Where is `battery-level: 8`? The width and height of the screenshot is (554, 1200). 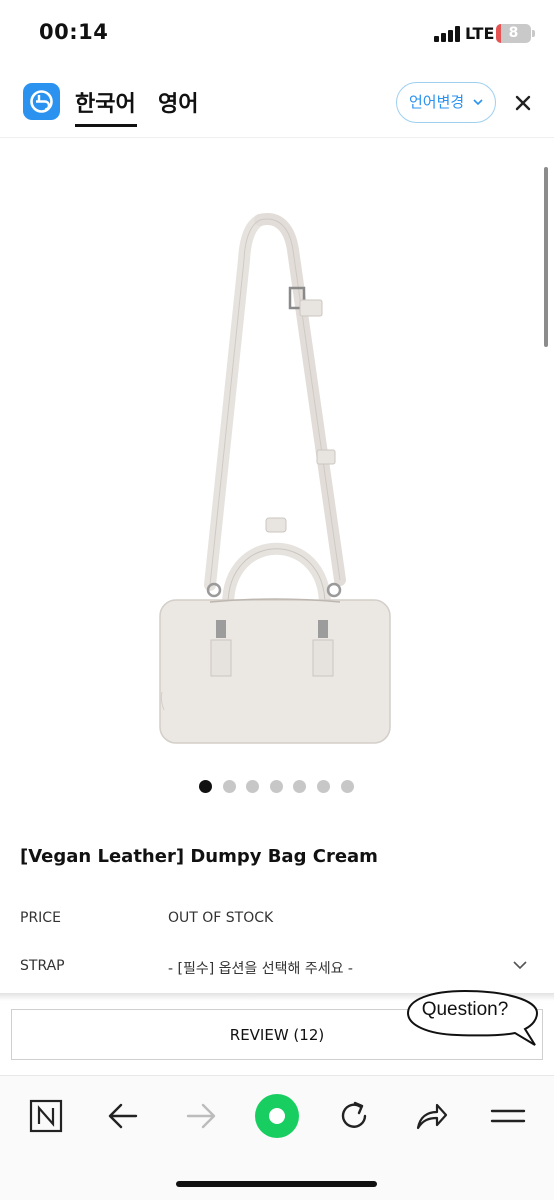
battery-level: 8 is located at coordinates (513, 33).